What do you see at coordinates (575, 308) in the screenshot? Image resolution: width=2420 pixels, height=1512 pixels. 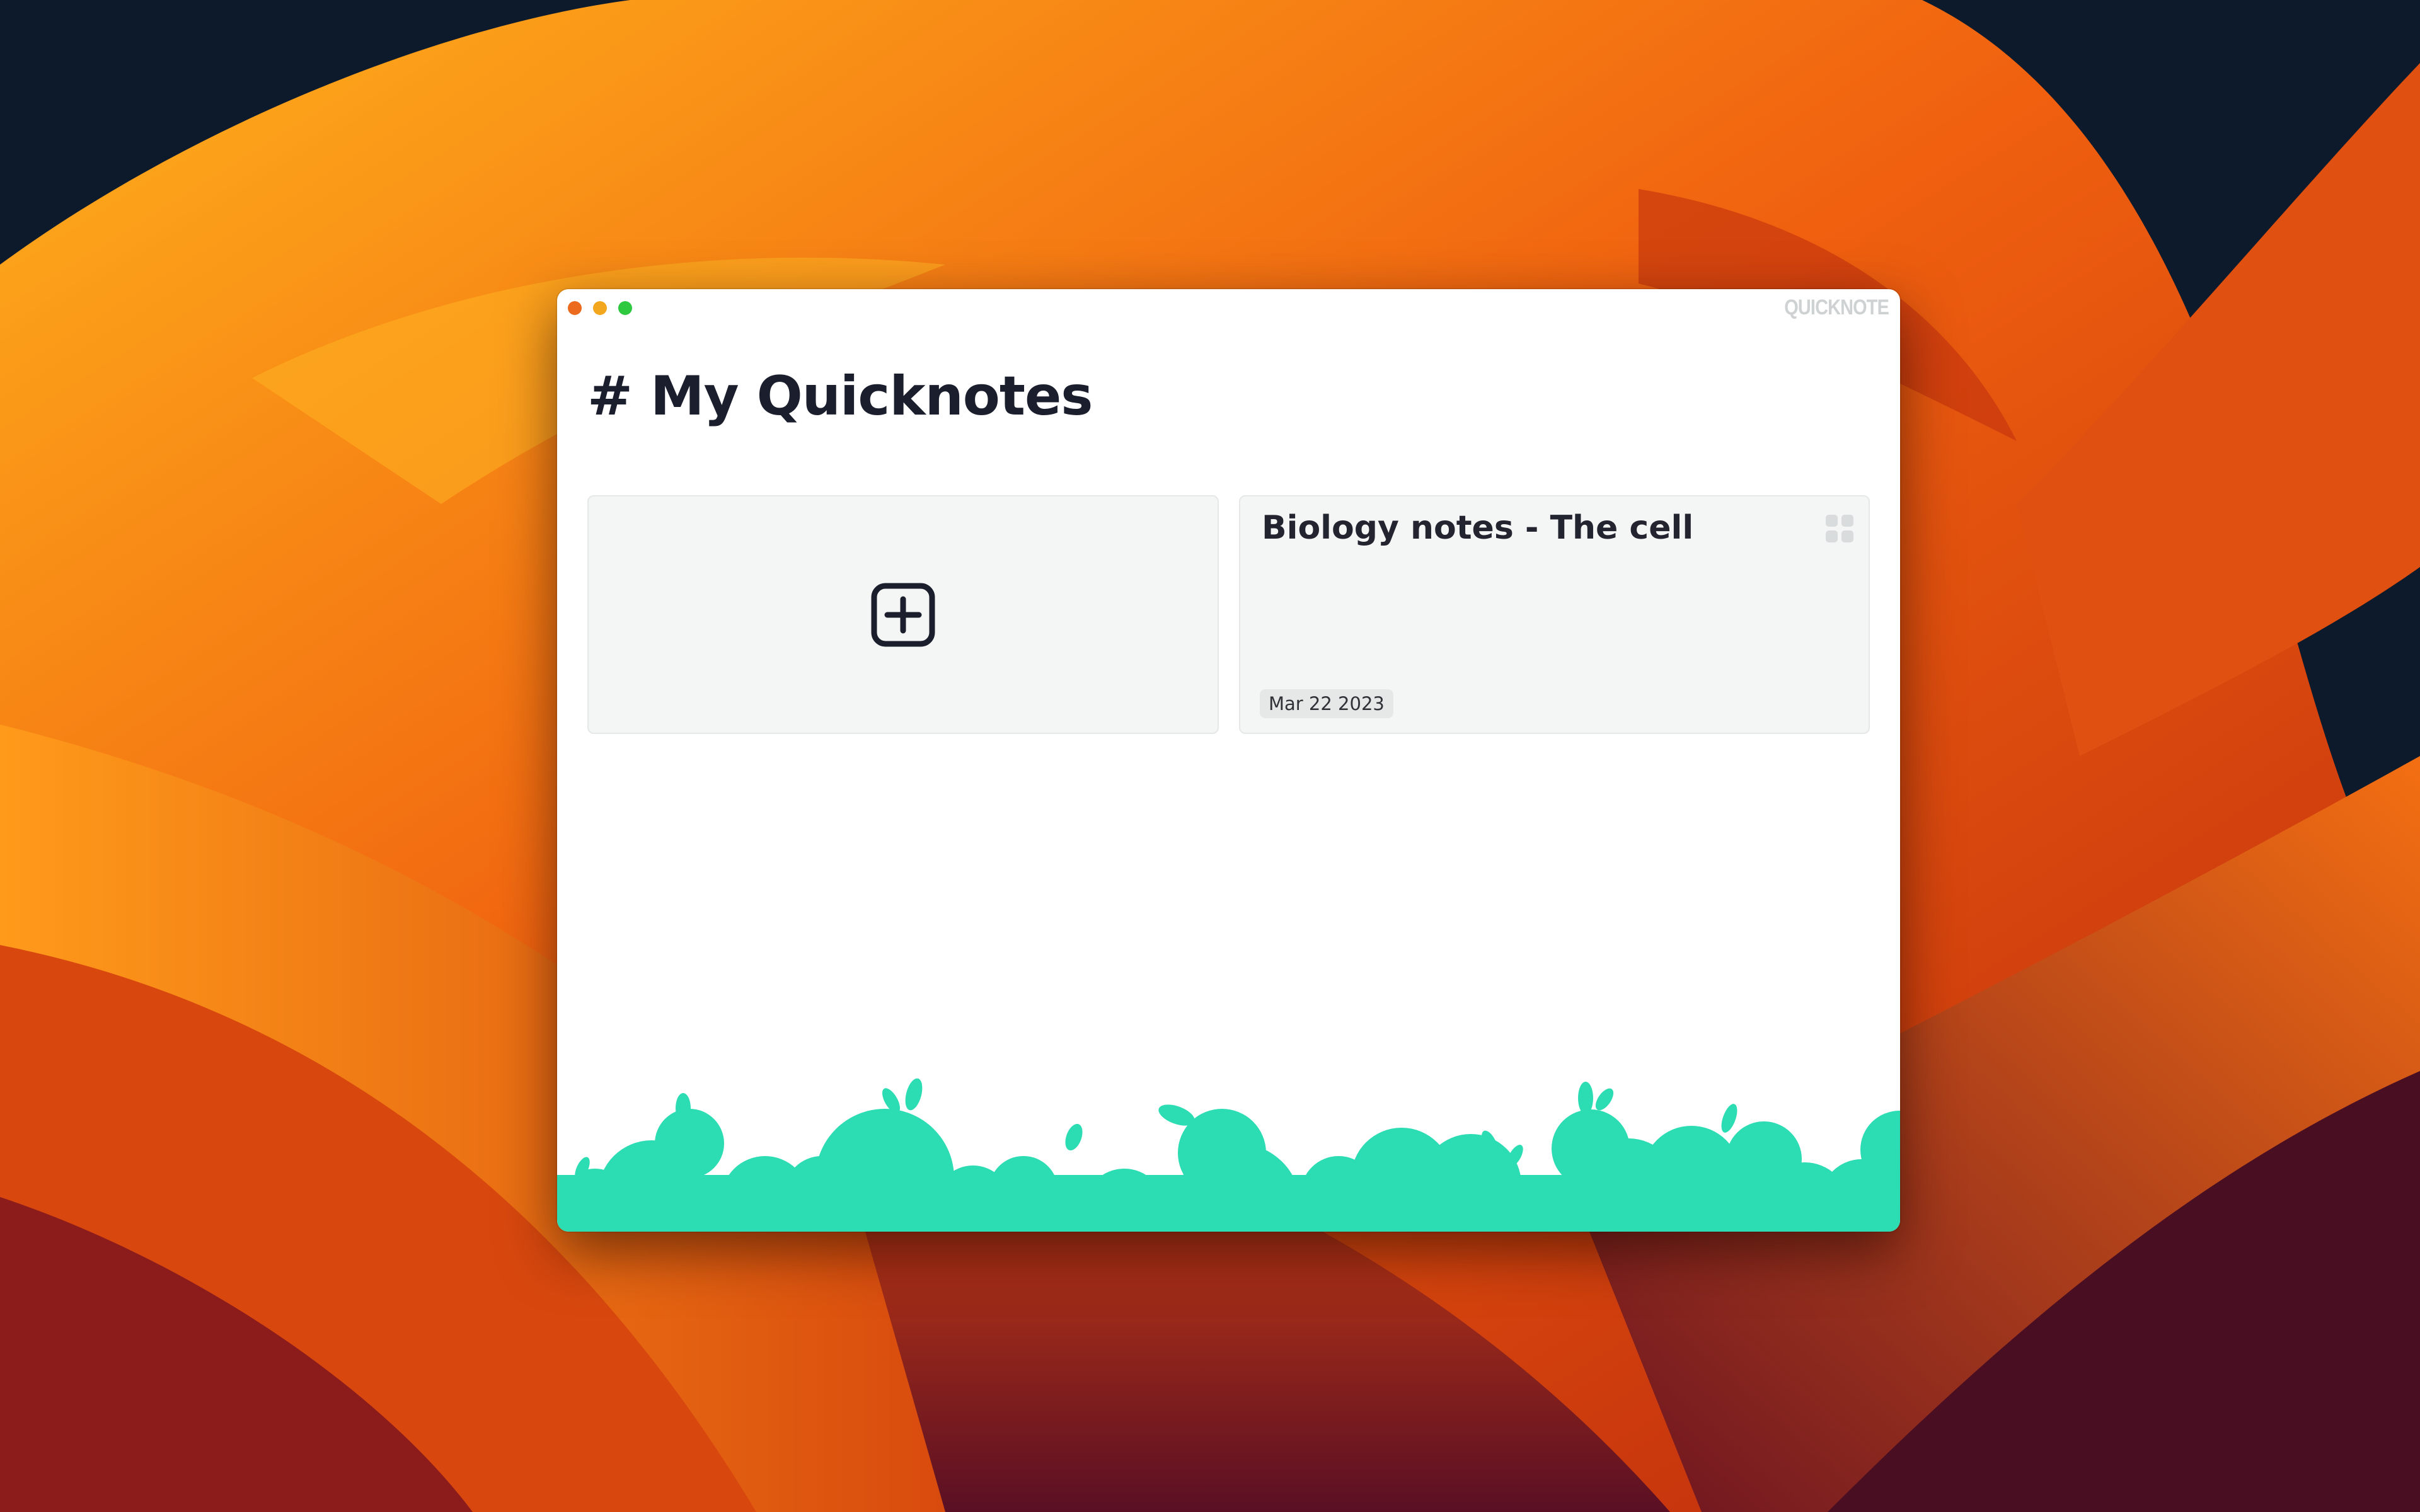 I see `close-window-button` at bounding box center [575, 308].